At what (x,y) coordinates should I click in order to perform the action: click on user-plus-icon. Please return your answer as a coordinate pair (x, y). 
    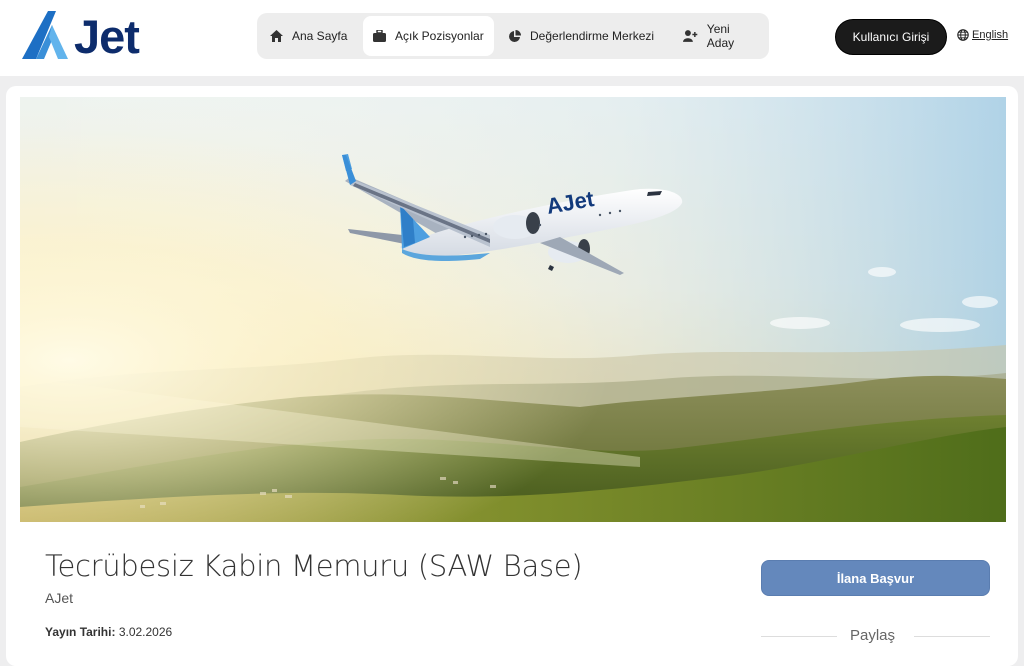
    Looking at the image, I should click on (690, 36).